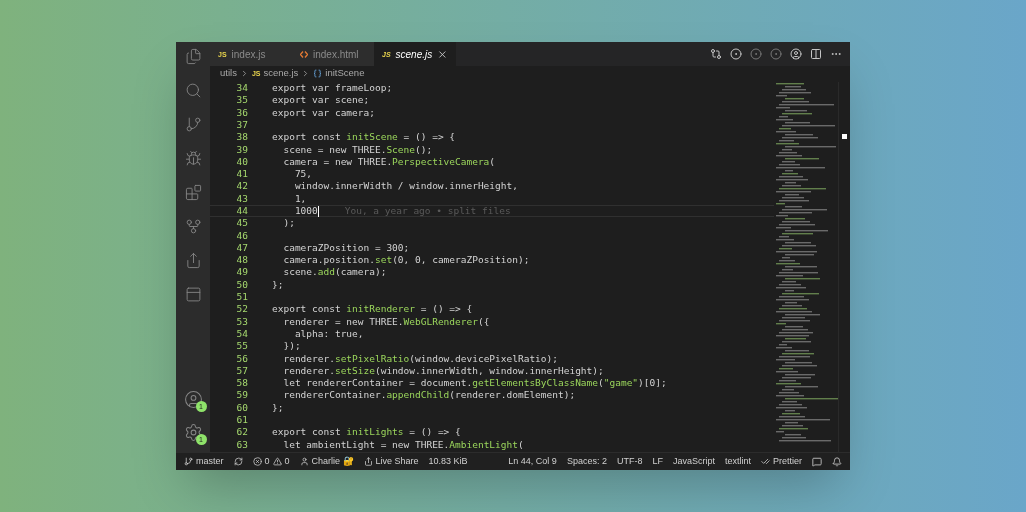 This screenshot has height=512, width=1026. What do you see at coordinates (406, 260) in the screenshot?
I see `code-line: camera.position.set(0, 0, cameraZPosition);` at bounding box center [406, 260].